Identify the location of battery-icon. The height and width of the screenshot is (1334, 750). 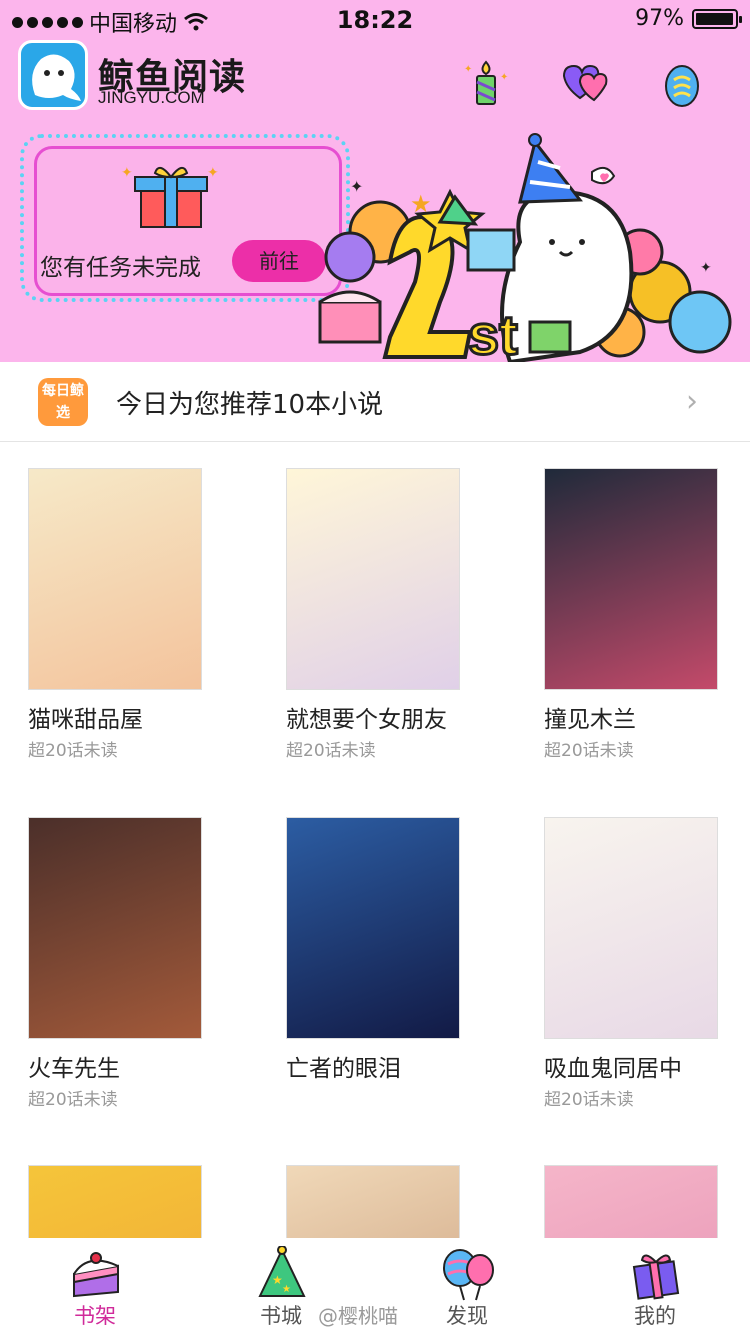
(717, 18).